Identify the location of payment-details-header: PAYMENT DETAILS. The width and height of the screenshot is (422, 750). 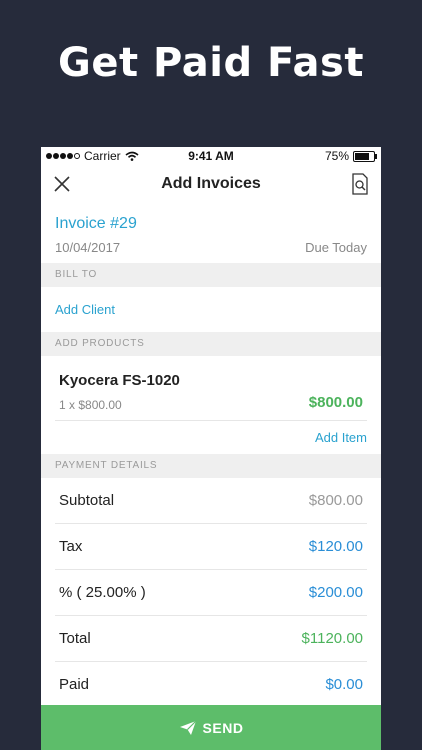
(211, 466).